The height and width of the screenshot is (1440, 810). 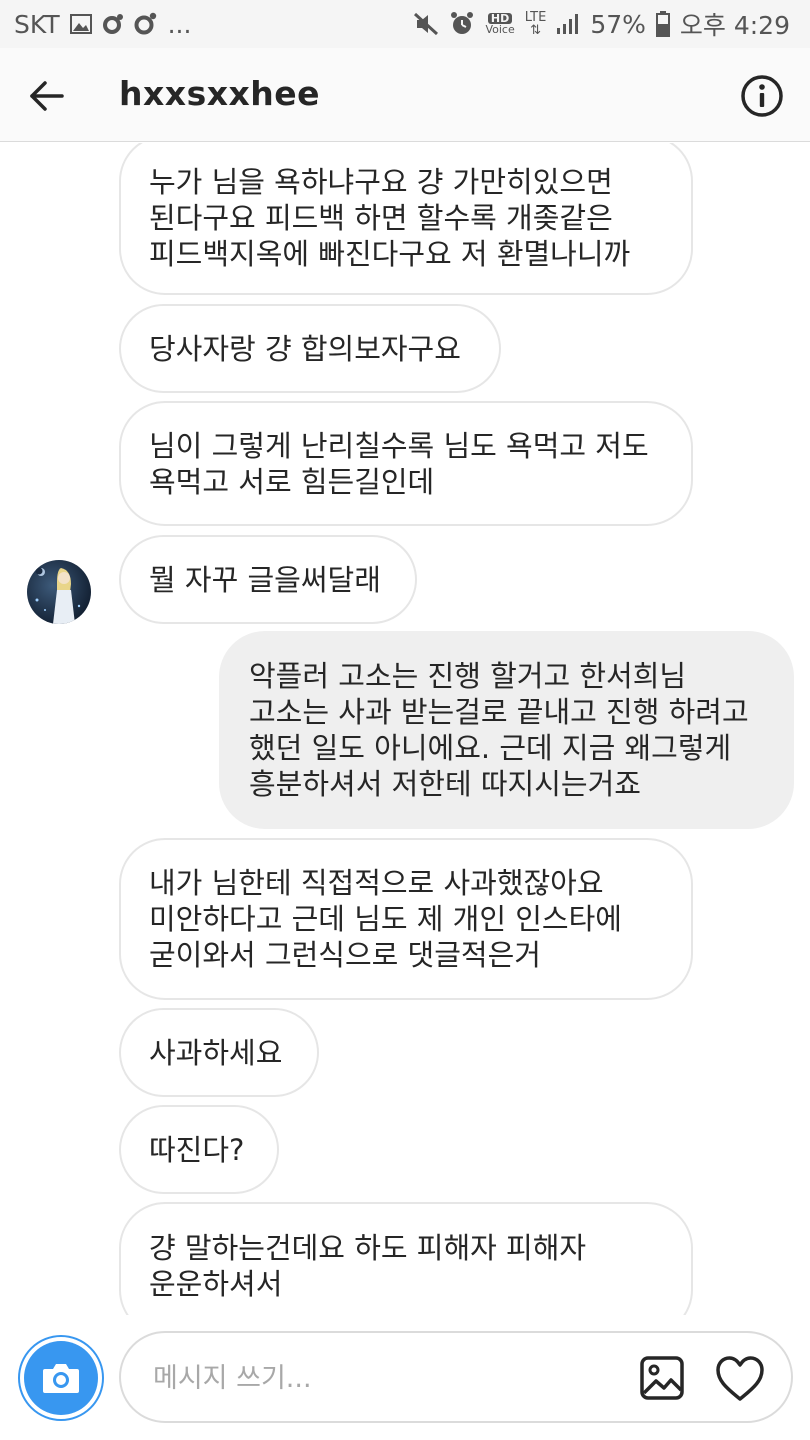 I want to click on battery-icon, so click(x=662, y=24).